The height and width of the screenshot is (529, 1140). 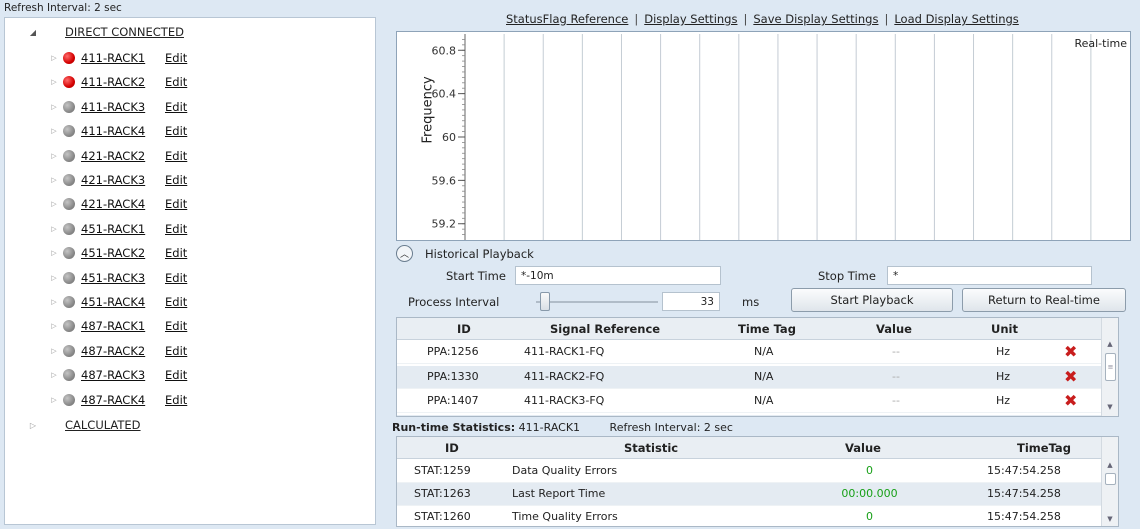 What do you see at coordinates (123, 58) in the screenshot?
I see `device-link: 411-RACK1` at bounding box center [123, 58].